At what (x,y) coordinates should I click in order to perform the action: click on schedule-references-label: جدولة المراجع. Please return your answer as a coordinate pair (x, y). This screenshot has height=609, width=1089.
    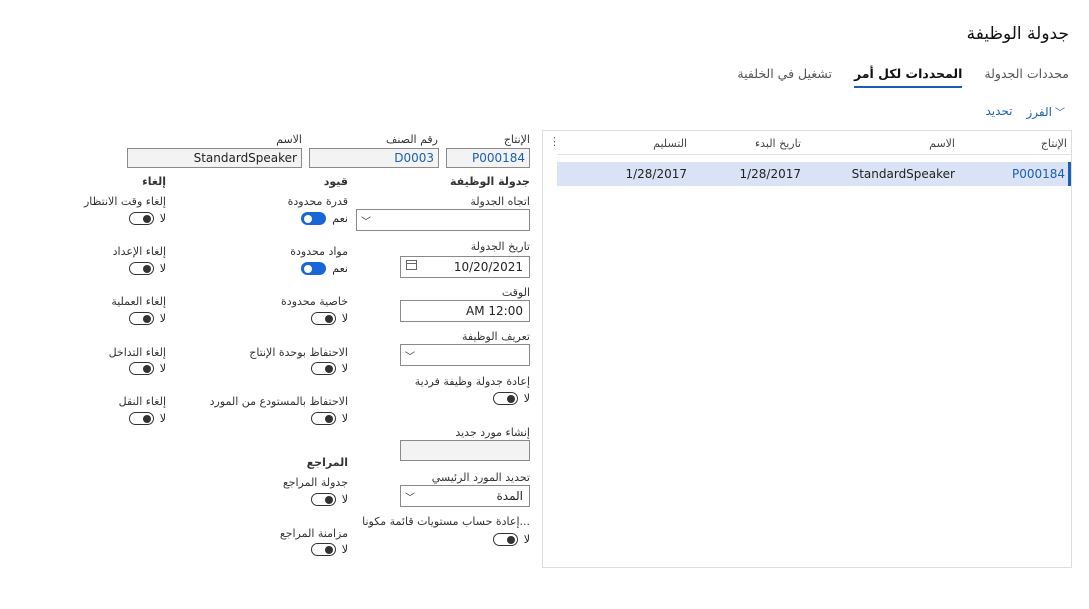
    Looking at the image, I should click on (315, 482).